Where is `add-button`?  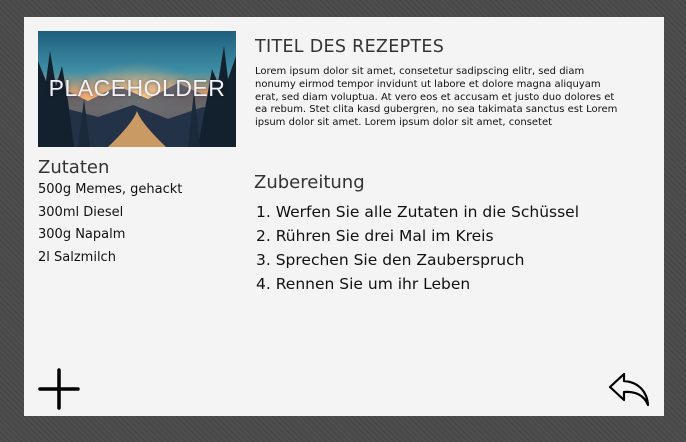
add-button is located at coordinates (59, 389).